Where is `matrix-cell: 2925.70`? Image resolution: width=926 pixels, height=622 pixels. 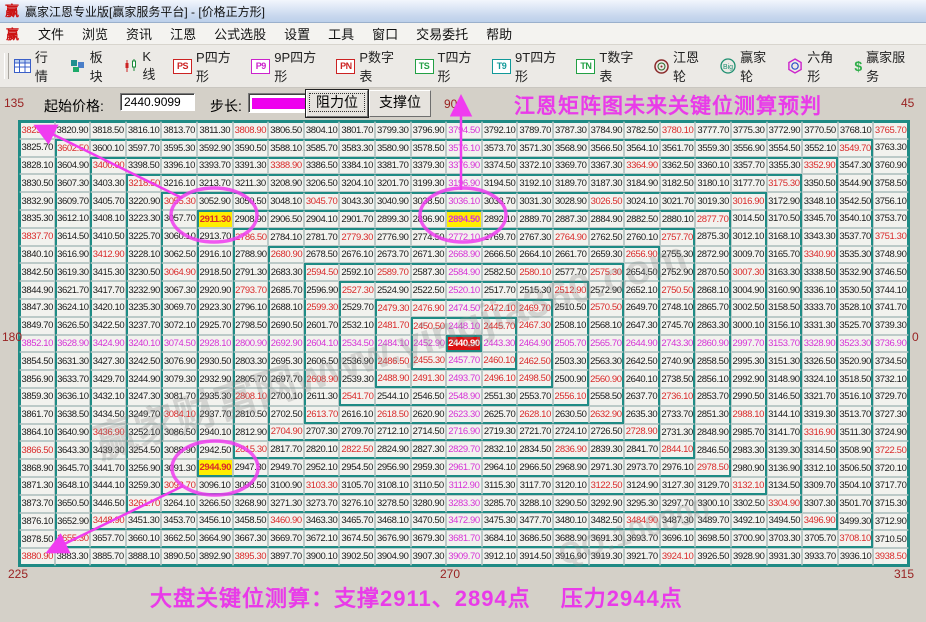 matrix-cell: 2925.70 is located at coordinates (214, 325).